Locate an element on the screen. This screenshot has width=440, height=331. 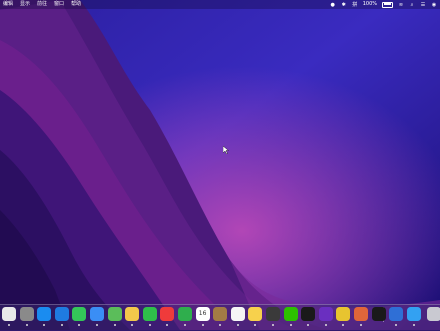
wps-icon is located at coordinates (167, 314).